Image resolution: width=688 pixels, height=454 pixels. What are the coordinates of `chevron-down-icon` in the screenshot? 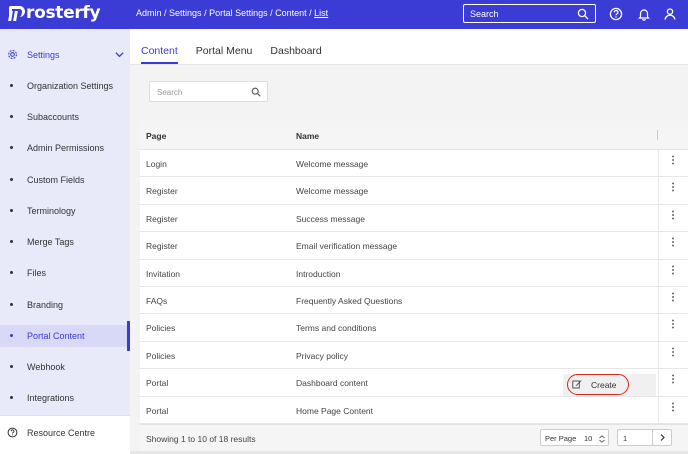 It's located at (119, 54).